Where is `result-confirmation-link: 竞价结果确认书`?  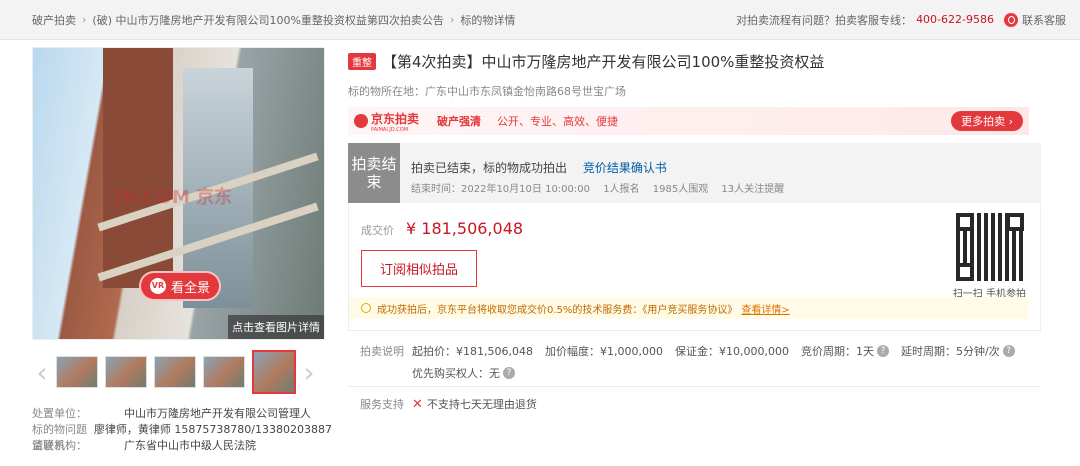 result-confirmation-link: 竞价结果确认书 is located at coordinates (625, 168).